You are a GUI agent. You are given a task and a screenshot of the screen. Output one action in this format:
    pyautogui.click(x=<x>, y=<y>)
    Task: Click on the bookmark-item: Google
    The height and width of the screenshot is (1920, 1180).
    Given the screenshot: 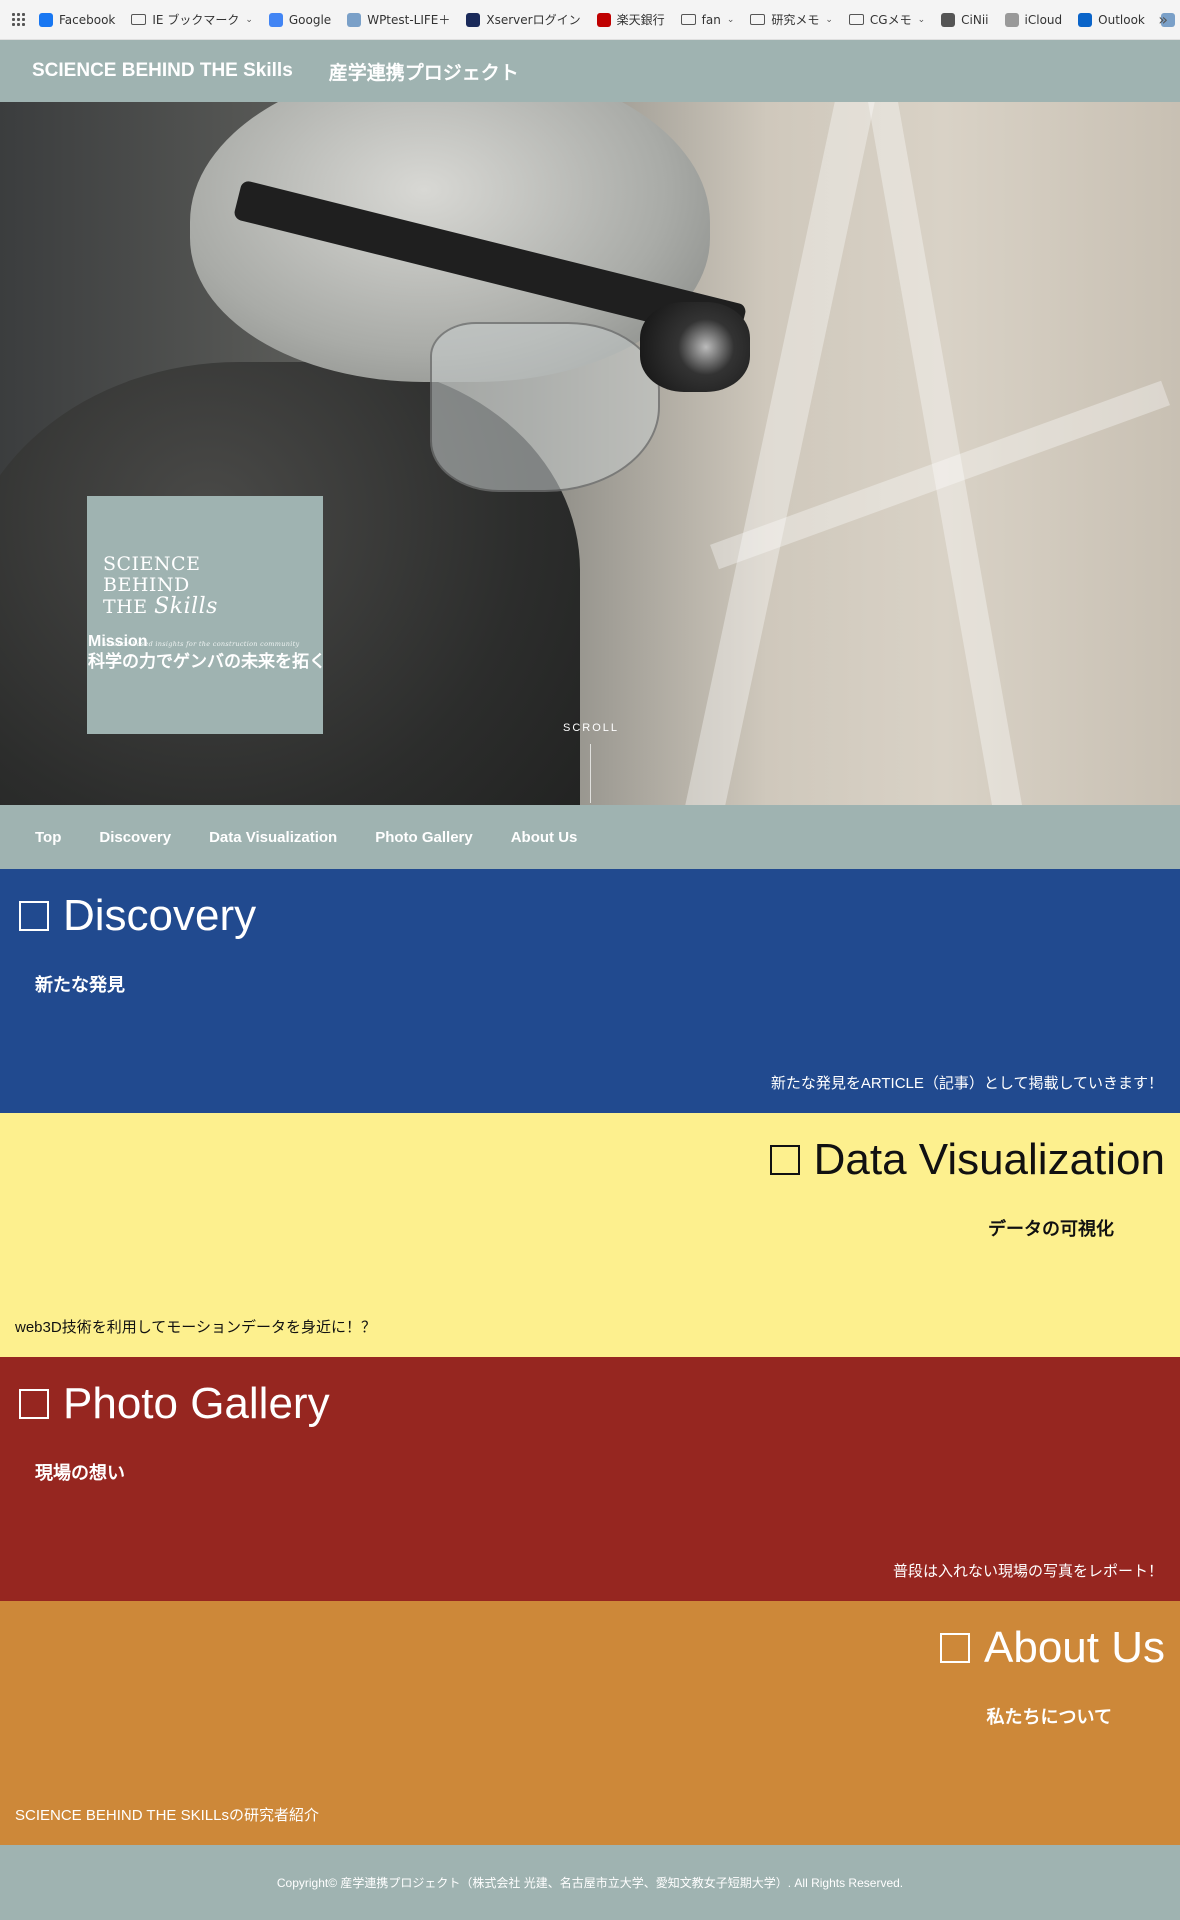 What is the action you would take?
    pyautogui.click(x=300, y=19)
    